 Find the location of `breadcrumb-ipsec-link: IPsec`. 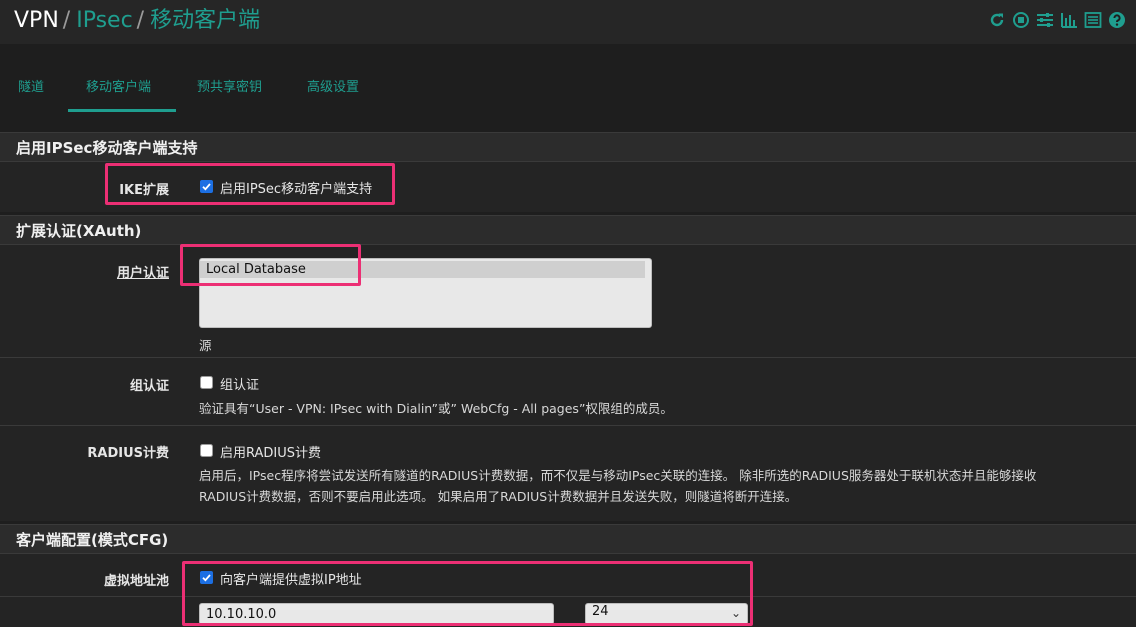

breadcrumb-ipsec-link: IPsec is located at coordinates (104, 20).